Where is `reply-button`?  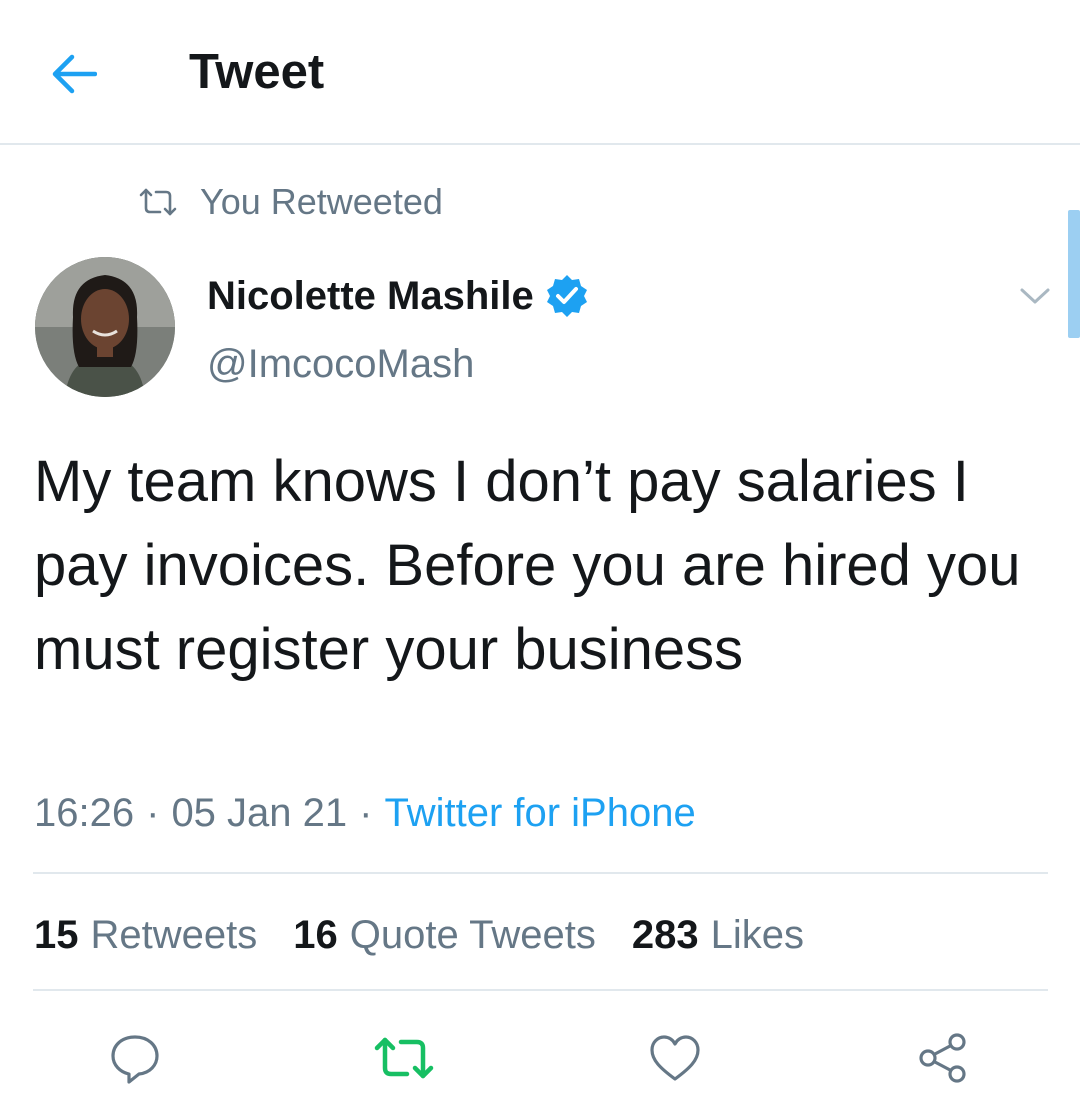 reply-button is located at coordinates (135, 1058).